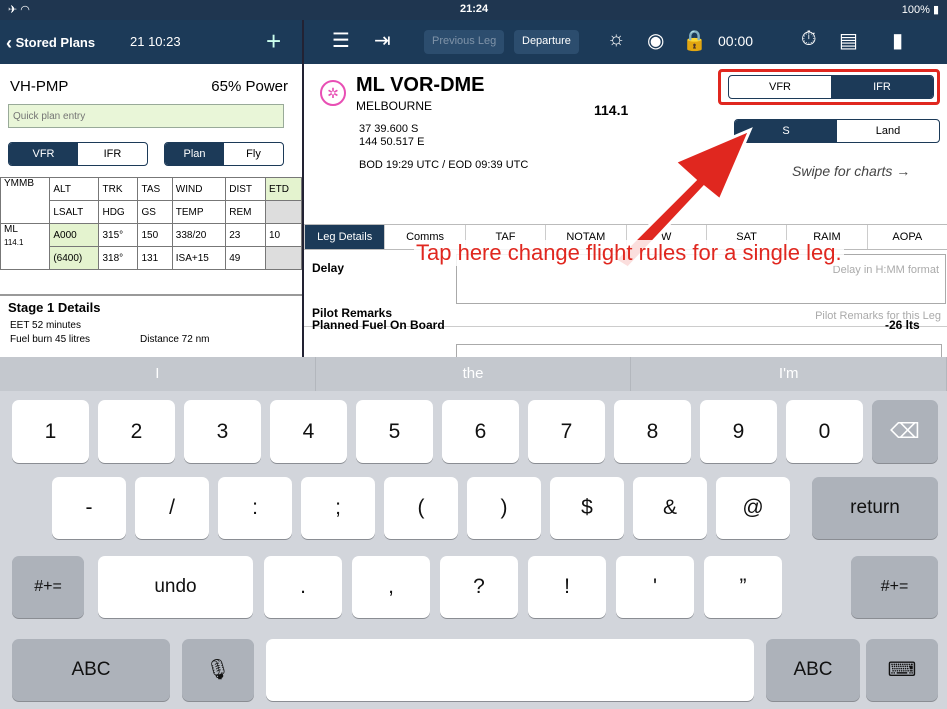 Image resolution: width=947 pixels, height=709 pixels. Describe the element at coordinates (25, 246) in the screenshot. I see `table-cell: ML 114.1` at that location.